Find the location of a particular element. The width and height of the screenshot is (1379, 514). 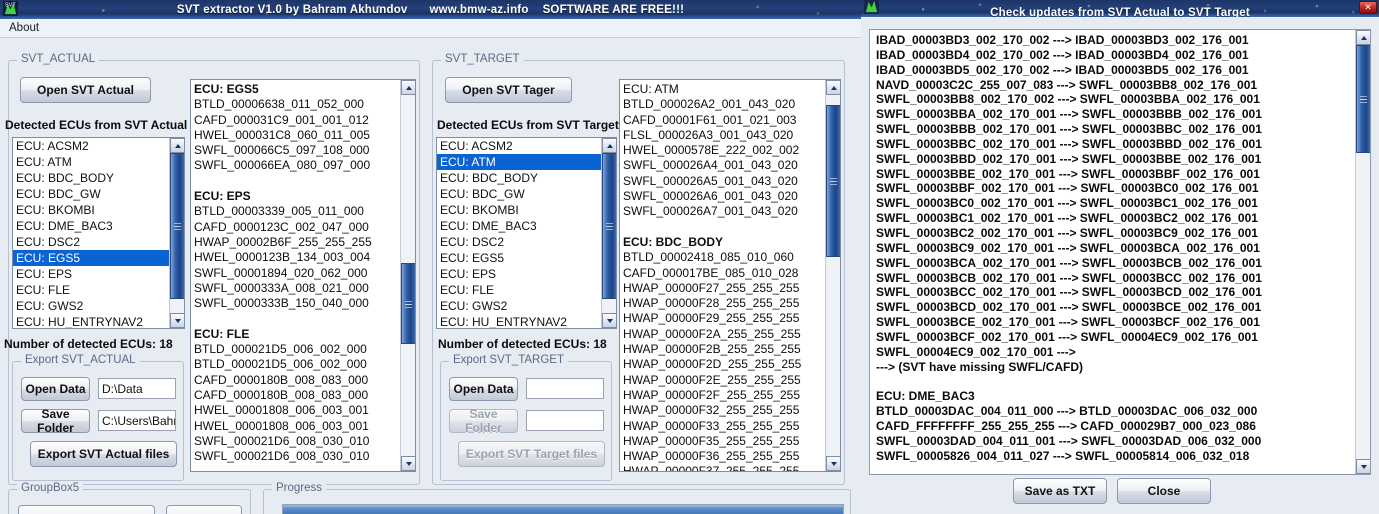

content-line: CAFD_000017BE_085_010_028 is located at coordinates (711, 272).